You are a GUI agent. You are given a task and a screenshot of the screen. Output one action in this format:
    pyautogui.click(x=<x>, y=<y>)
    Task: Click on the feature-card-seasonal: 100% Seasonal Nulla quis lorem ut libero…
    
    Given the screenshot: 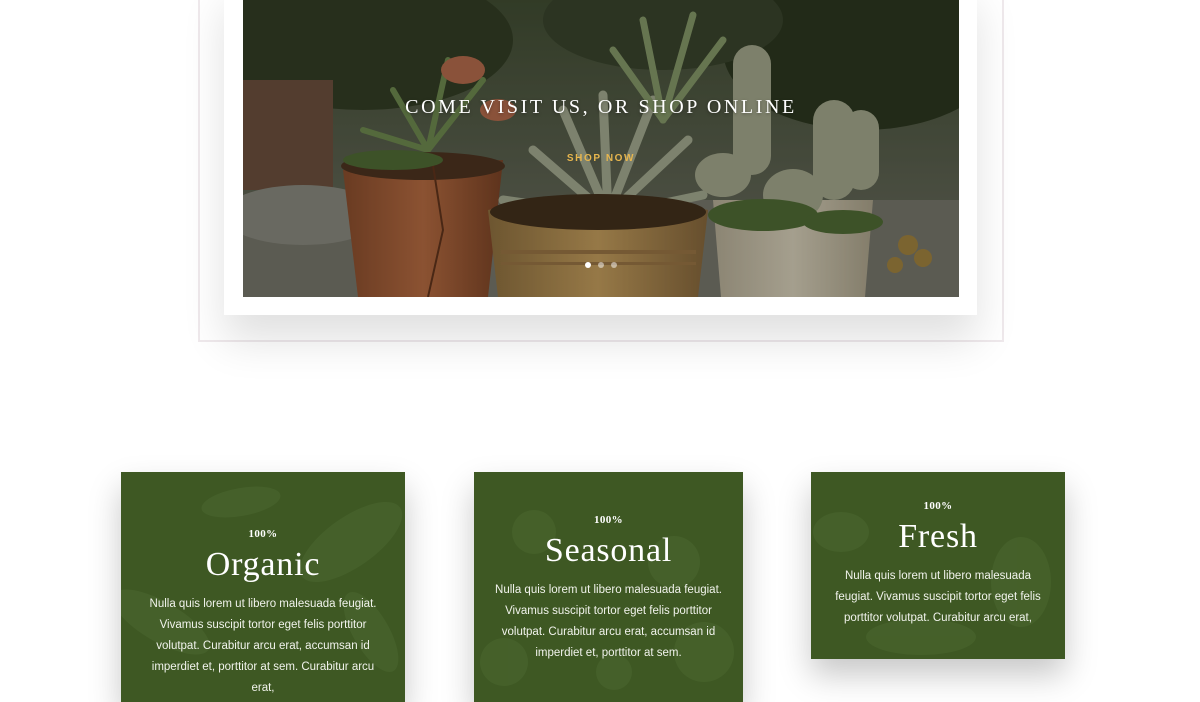 What is the action you would take?
    pyautogui.click(x=608, y=587)
    